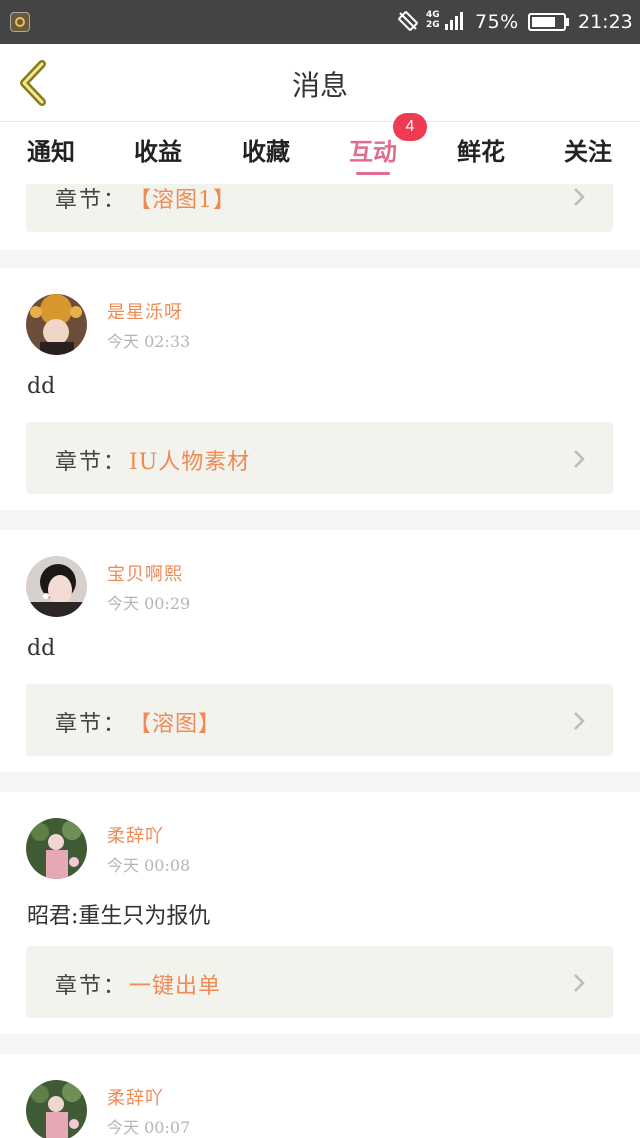 The width and height of the screenshot is (640, 1138). I want to click on header: 消息, so click(320, 83).